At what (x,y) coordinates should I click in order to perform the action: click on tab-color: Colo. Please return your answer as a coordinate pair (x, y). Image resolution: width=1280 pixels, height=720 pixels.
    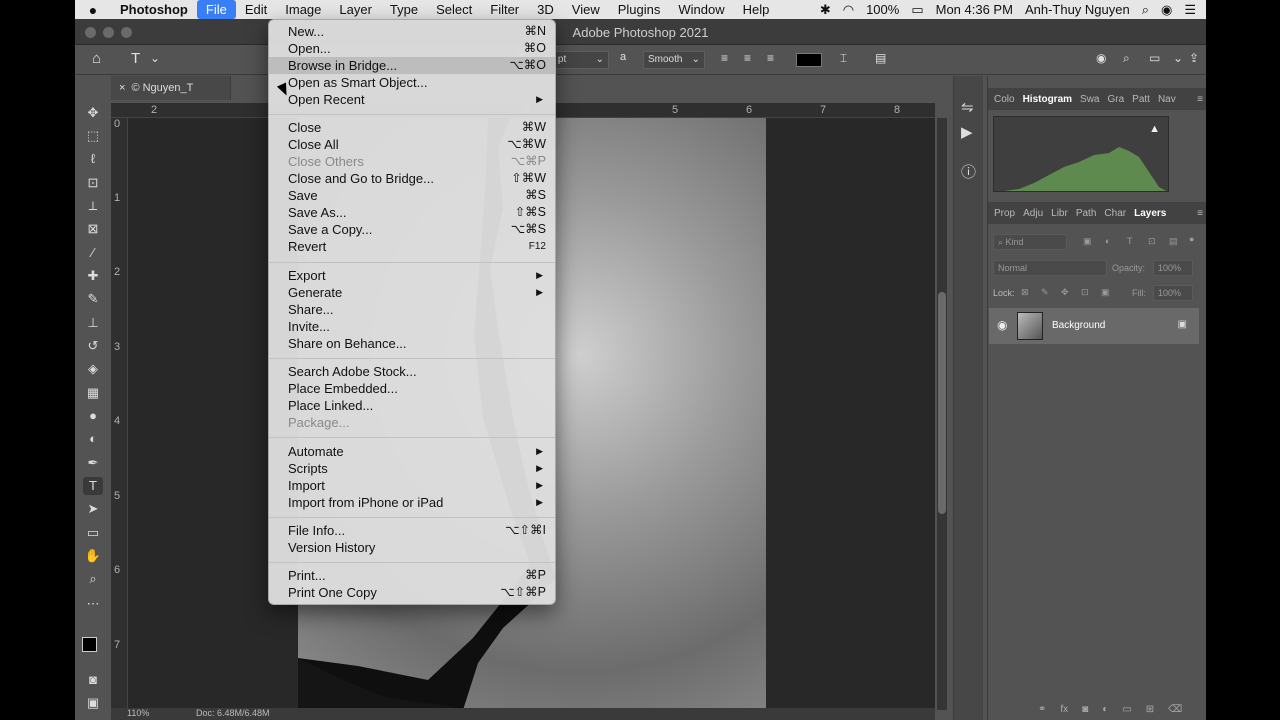
    Looking at the image, I should click on (1004, 99).